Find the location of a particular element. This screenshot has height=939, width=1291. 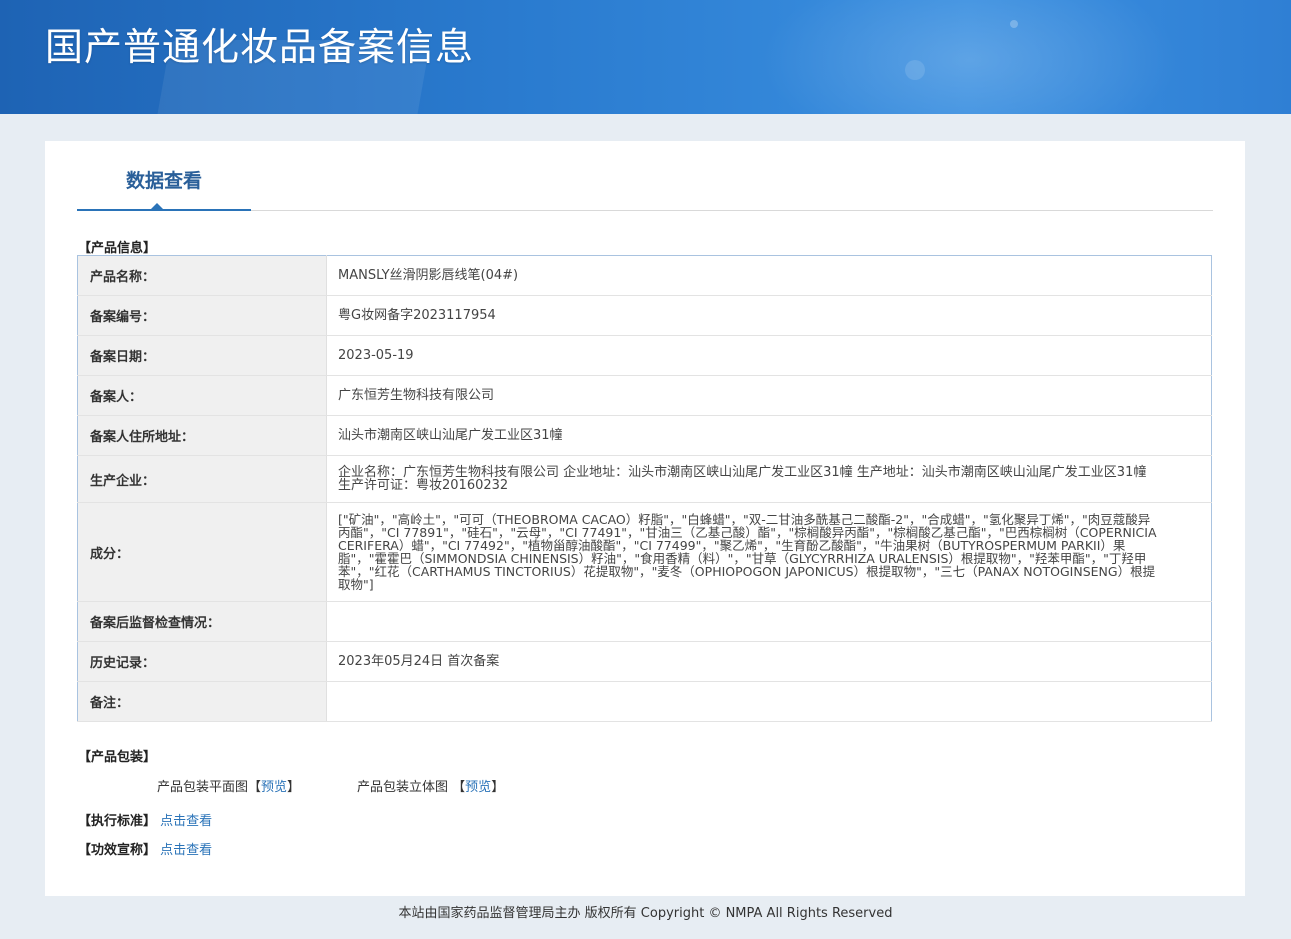

row-value: 汕头市潮南区峡山汕尾广发工业区31幢 is located at coordinates (769, 435).